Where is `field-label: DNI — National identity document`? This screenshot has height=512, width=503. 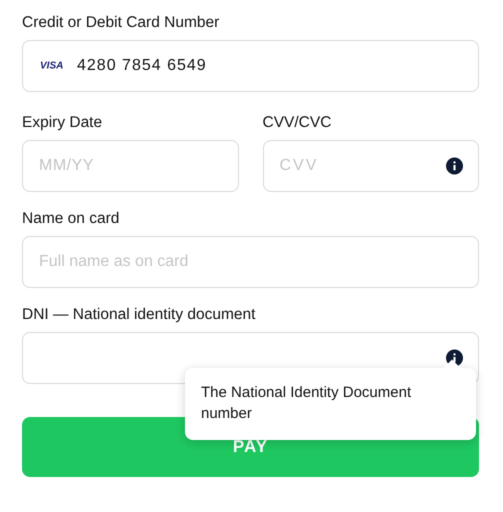
field-label: DNI — National identity document is located at coordinates (139, 315).